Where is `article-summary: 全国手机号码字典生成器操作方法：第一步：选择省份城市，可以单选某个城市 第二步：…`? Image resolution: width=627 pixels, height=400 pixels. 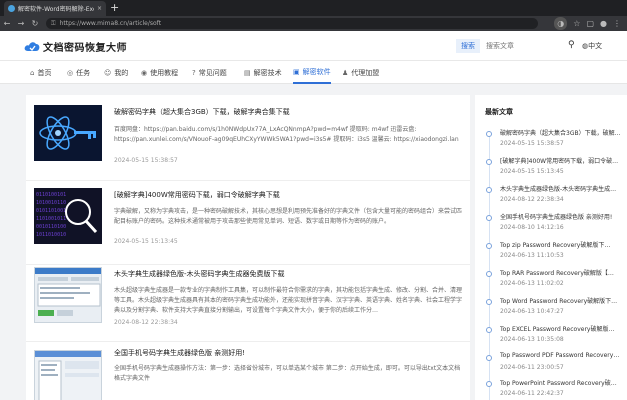 article-summary: 全国手机号码字典生成器操作方法：第一步：选择省份城市，可以单选某个城市 第二步：… is located at coordinates (287, 373).